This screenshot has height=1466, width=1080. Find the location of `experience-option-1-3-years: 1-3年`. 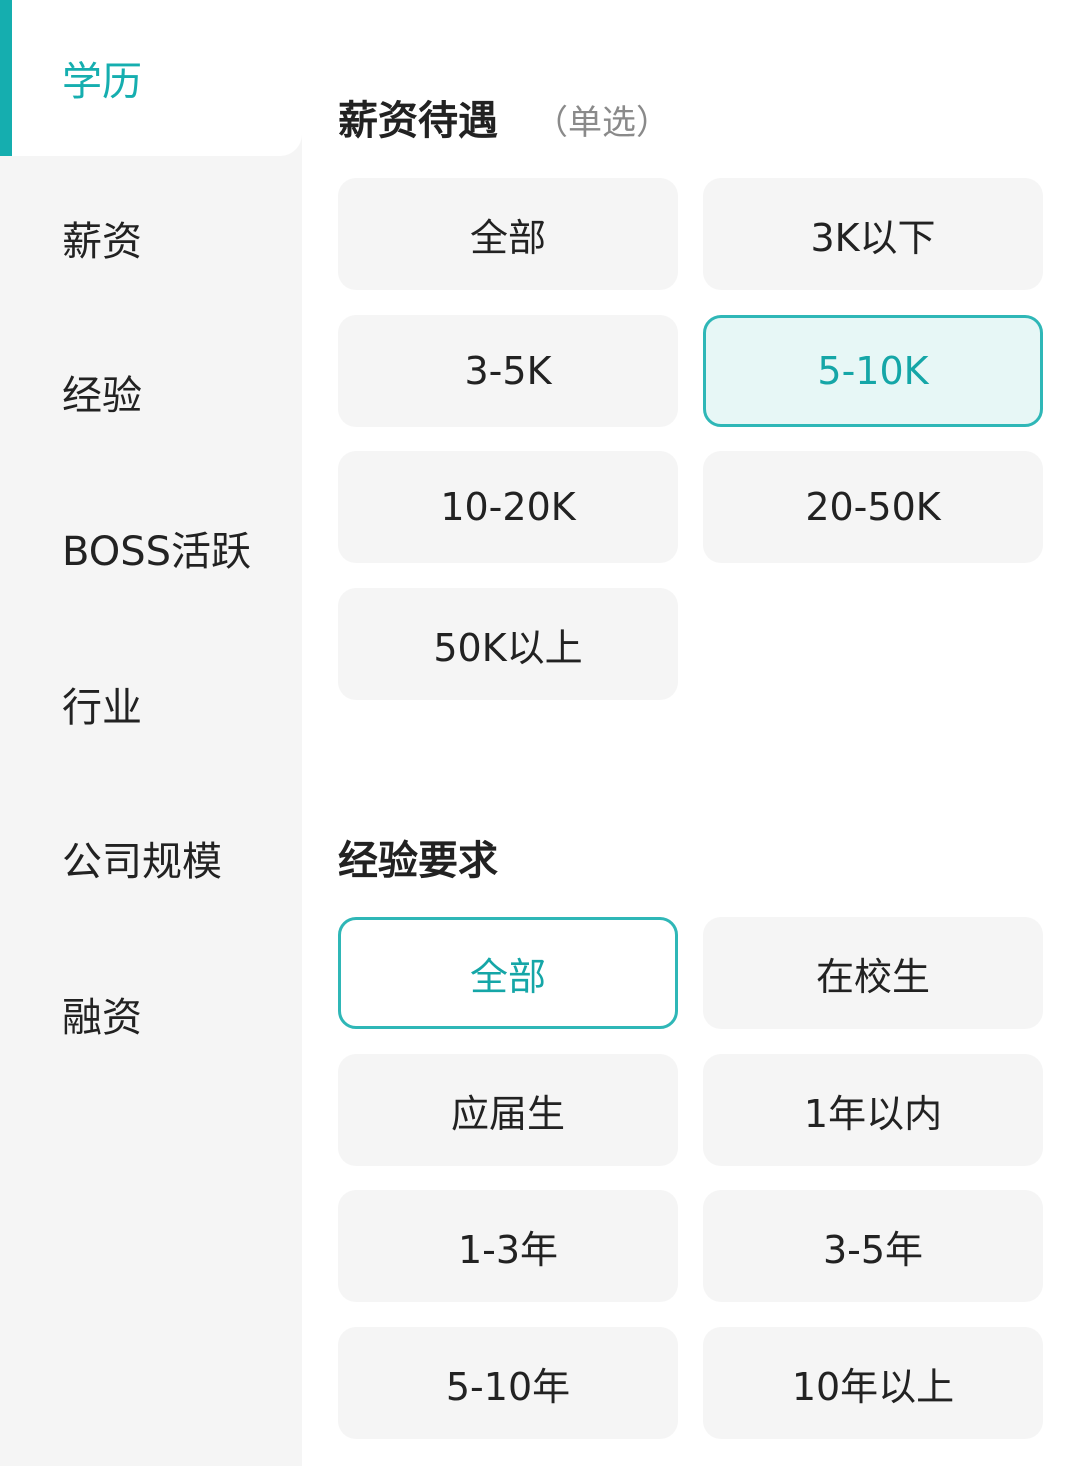

experience-option-1-3-years: 1-3年 is located at coordinates (508, 1246).